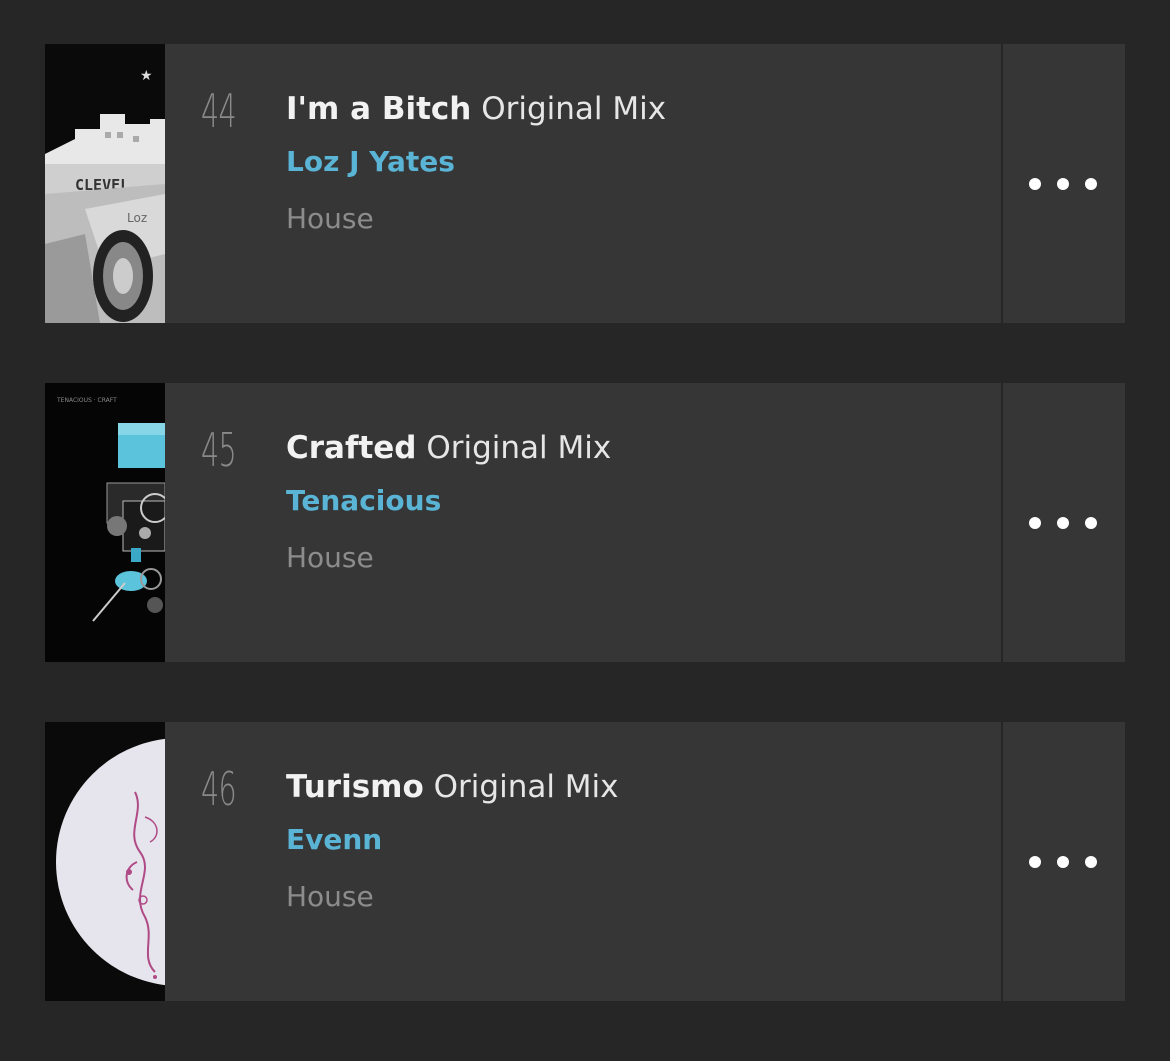 The height and width of the screenshot is (1061, 1170). I want to click on track-name: Turismo, so click(355, 787).